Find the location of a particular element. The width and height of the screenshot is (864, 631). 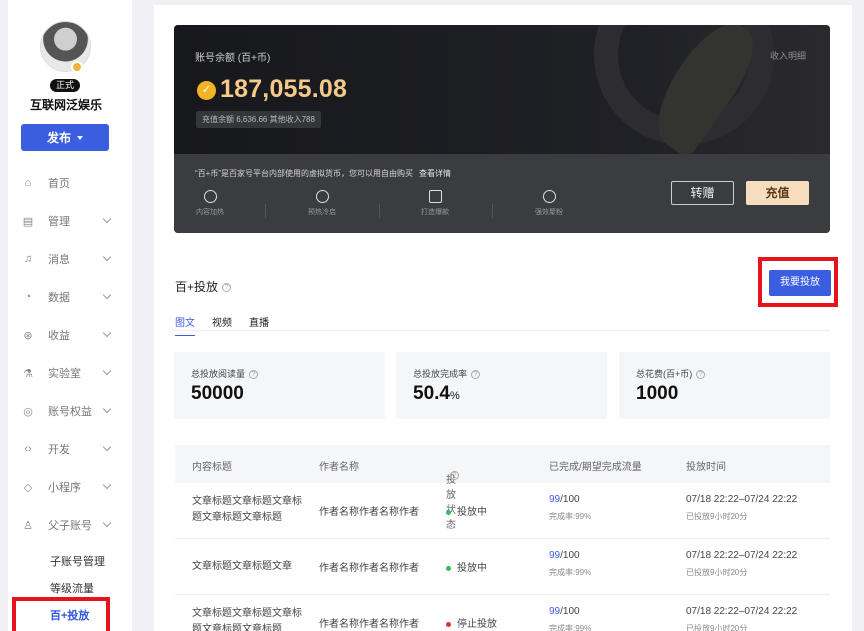

section-title-text: 百+投放 is located at coordinates (197, 287).